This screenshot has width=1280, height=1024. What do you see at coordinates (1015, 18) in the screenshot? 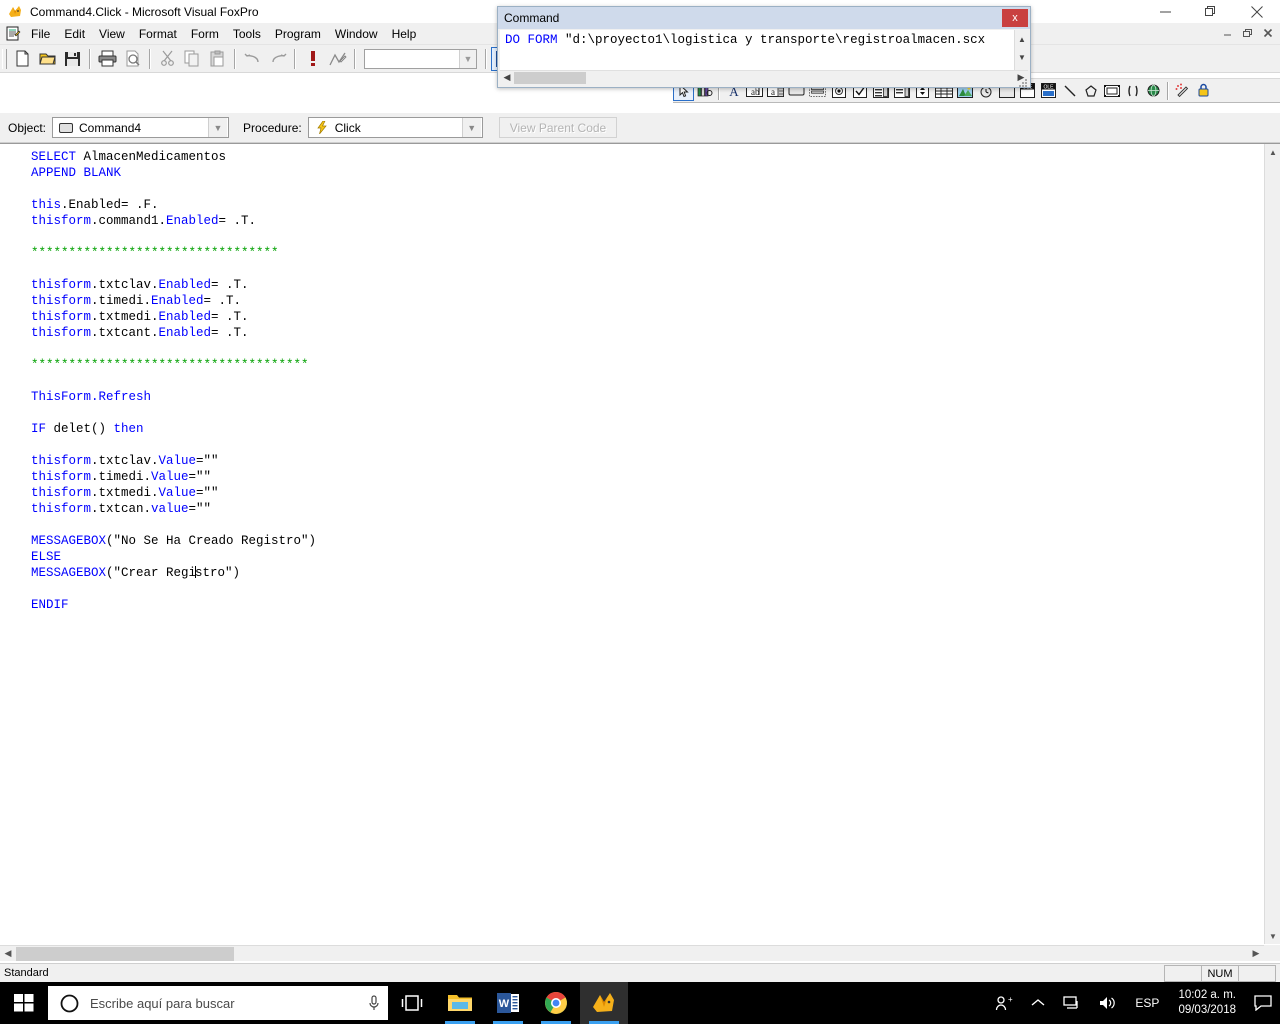
I see `close-icon: x` at bounding box center [1015, 18].